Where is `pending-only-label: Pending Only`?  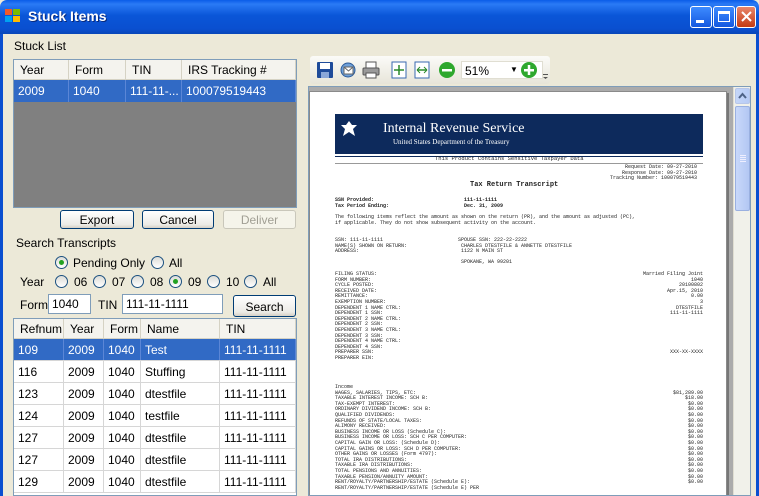
pending-only-label: Pending Only is located at coordinates (109, 263).